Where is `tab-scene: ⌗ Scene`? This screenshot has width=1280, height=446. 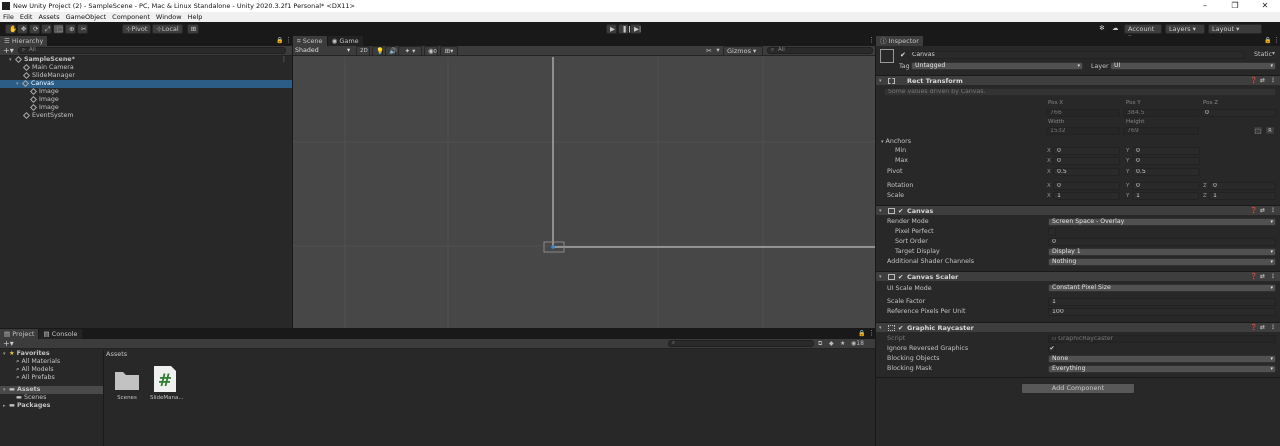
tab-scene: ⌗ Scene is located at coordinates (310, 41).